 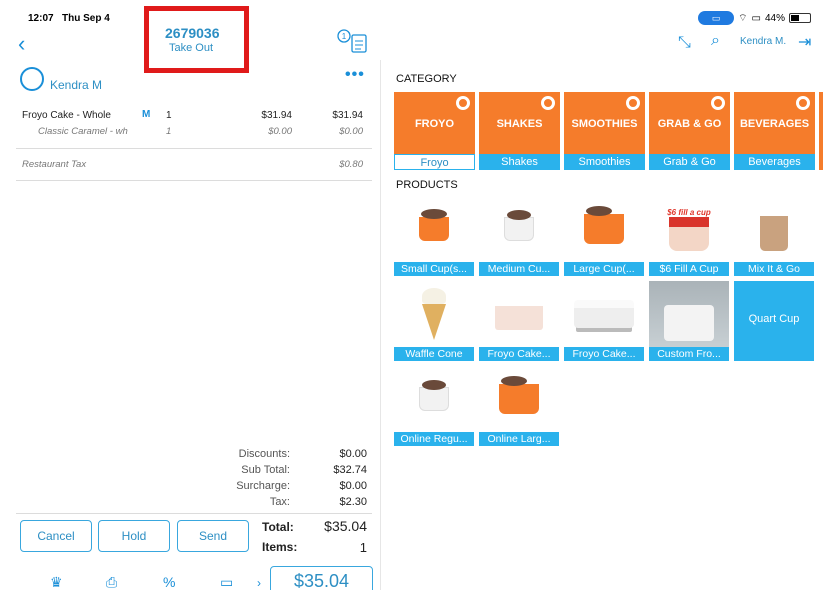 I want to click on line-item-total: $31.94, so click(x=347, y=115).